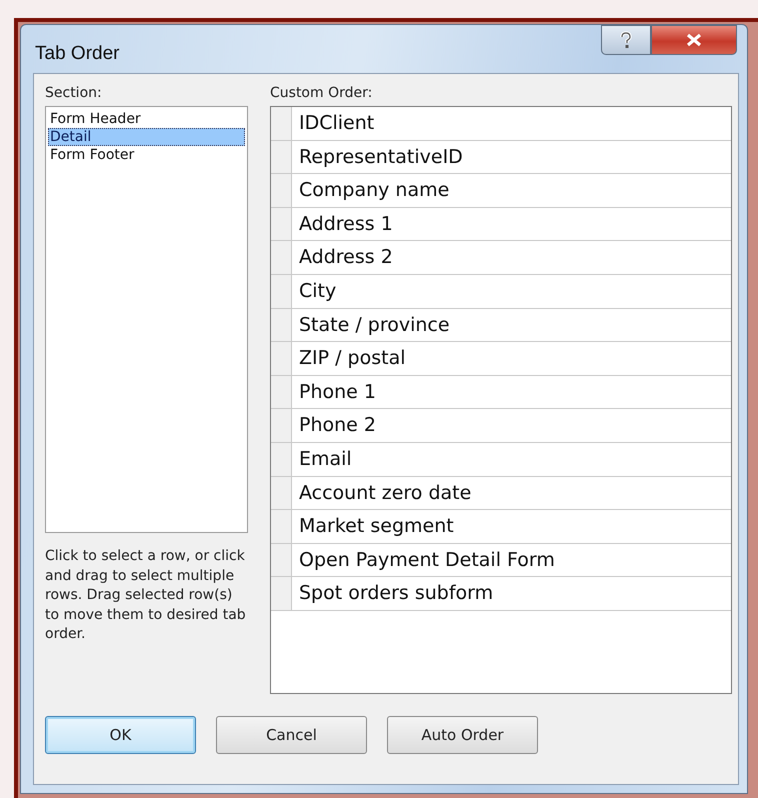  Describe the element at coordinates (371, 190) in the screenshot. I see `field-row: Company name` at that location.